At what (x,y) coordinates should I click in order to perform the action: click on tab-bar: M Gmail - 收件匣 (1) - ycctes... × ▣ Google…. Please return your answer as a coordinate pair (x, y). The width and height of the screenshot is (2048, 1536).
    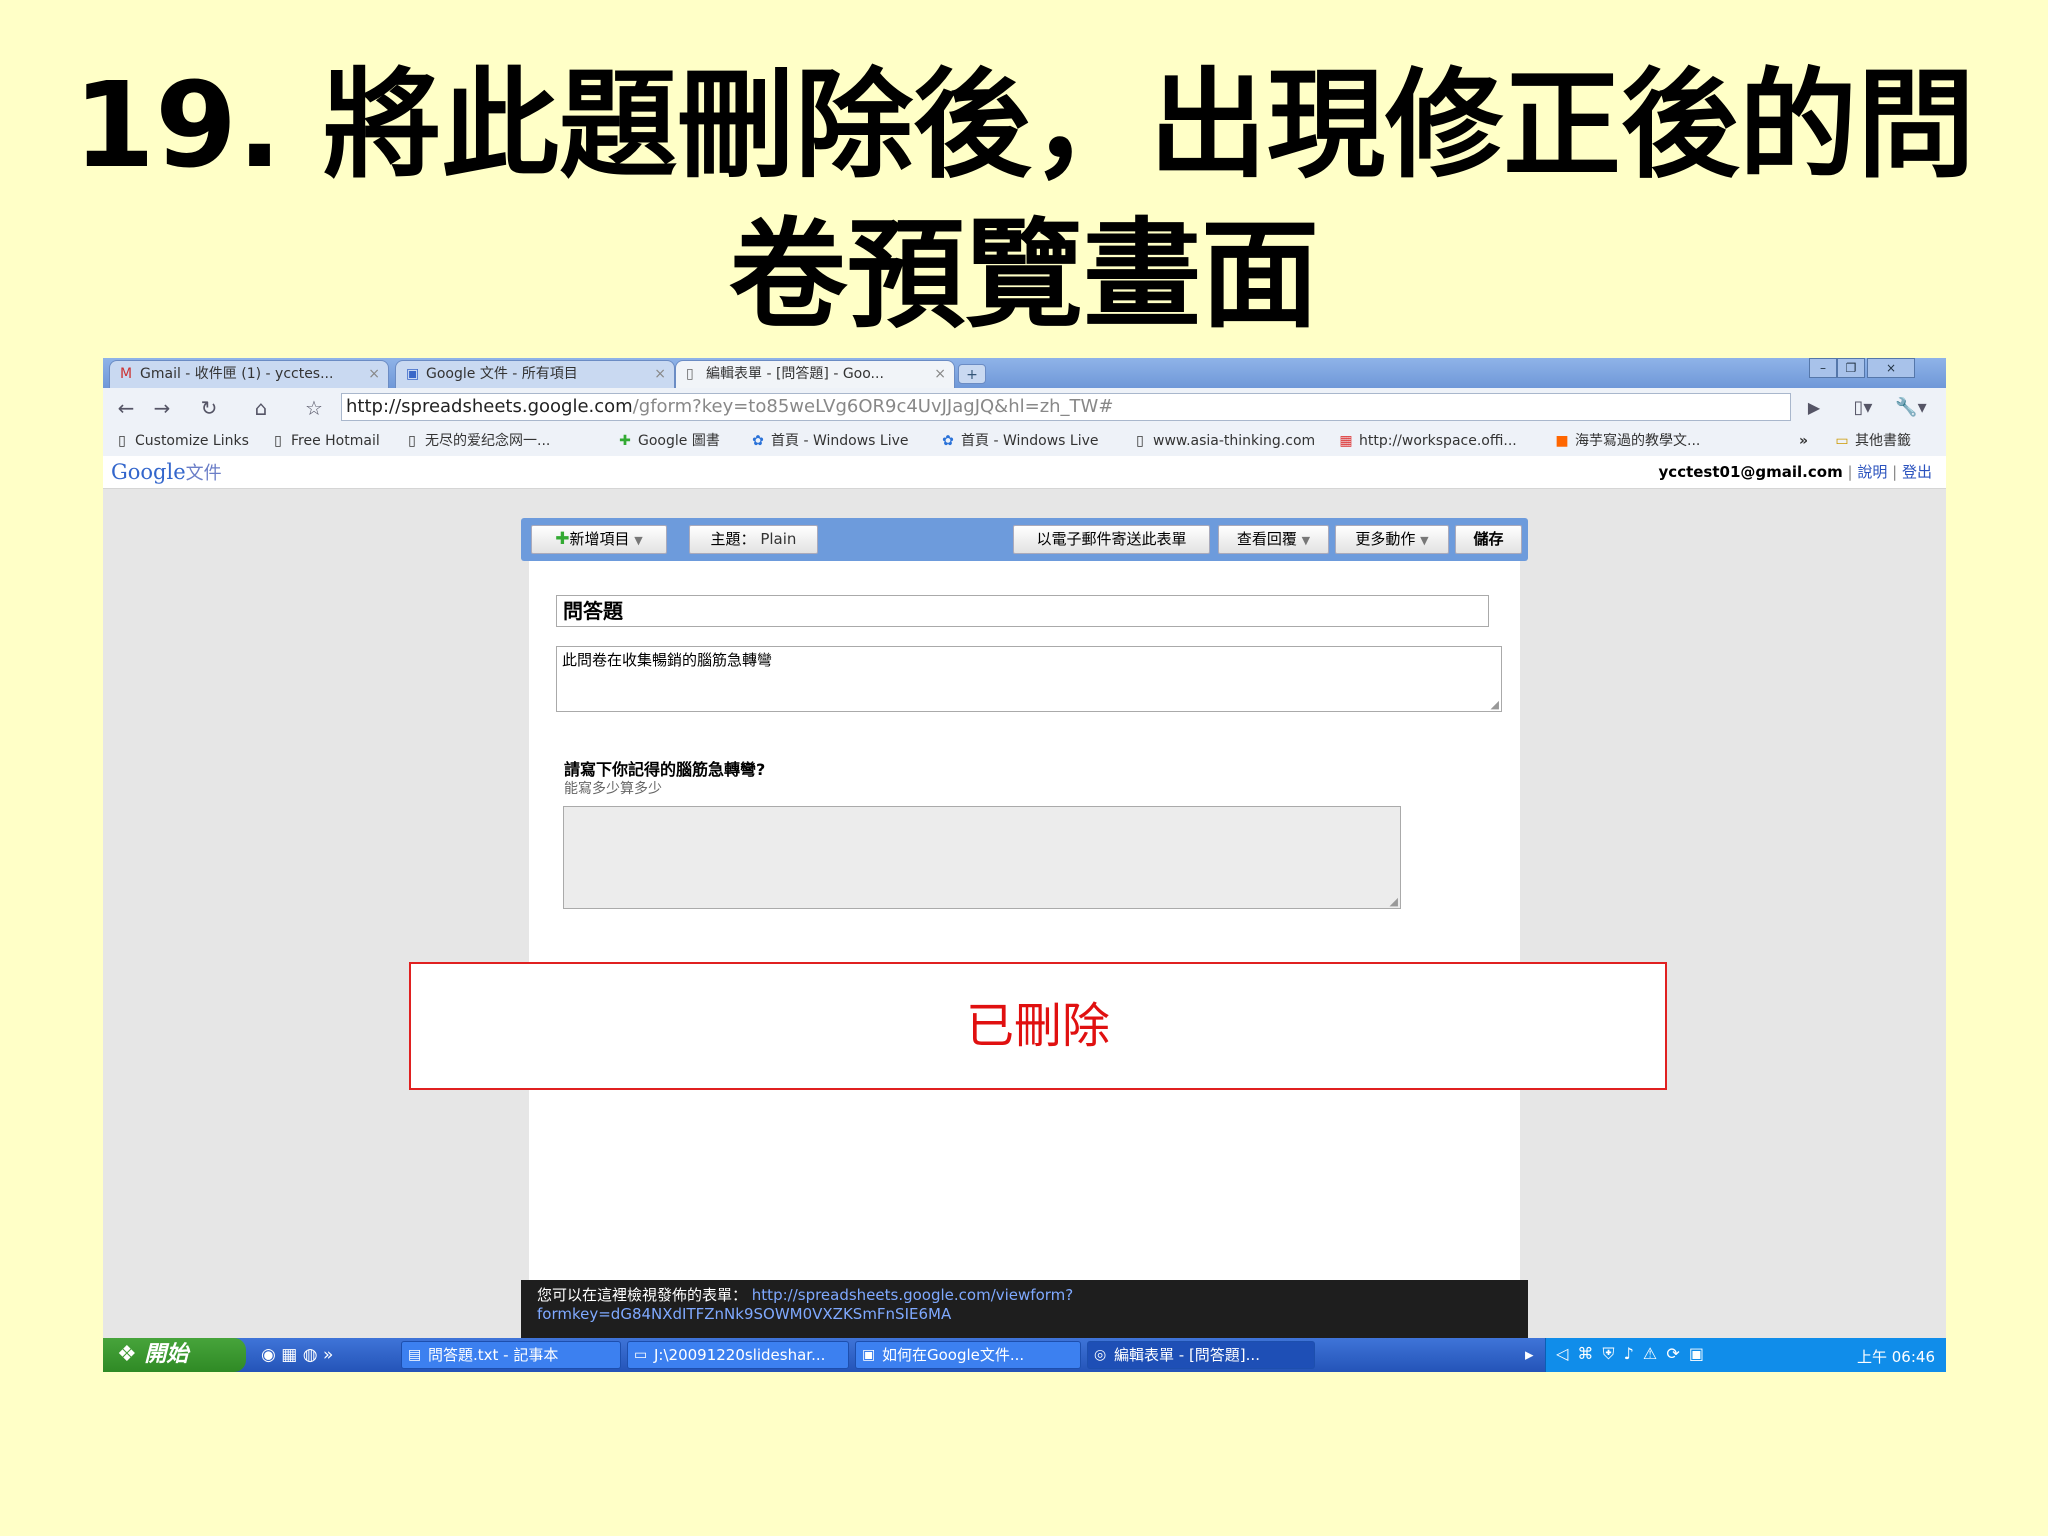
    Looking at the image, I should click on (1024, 373).